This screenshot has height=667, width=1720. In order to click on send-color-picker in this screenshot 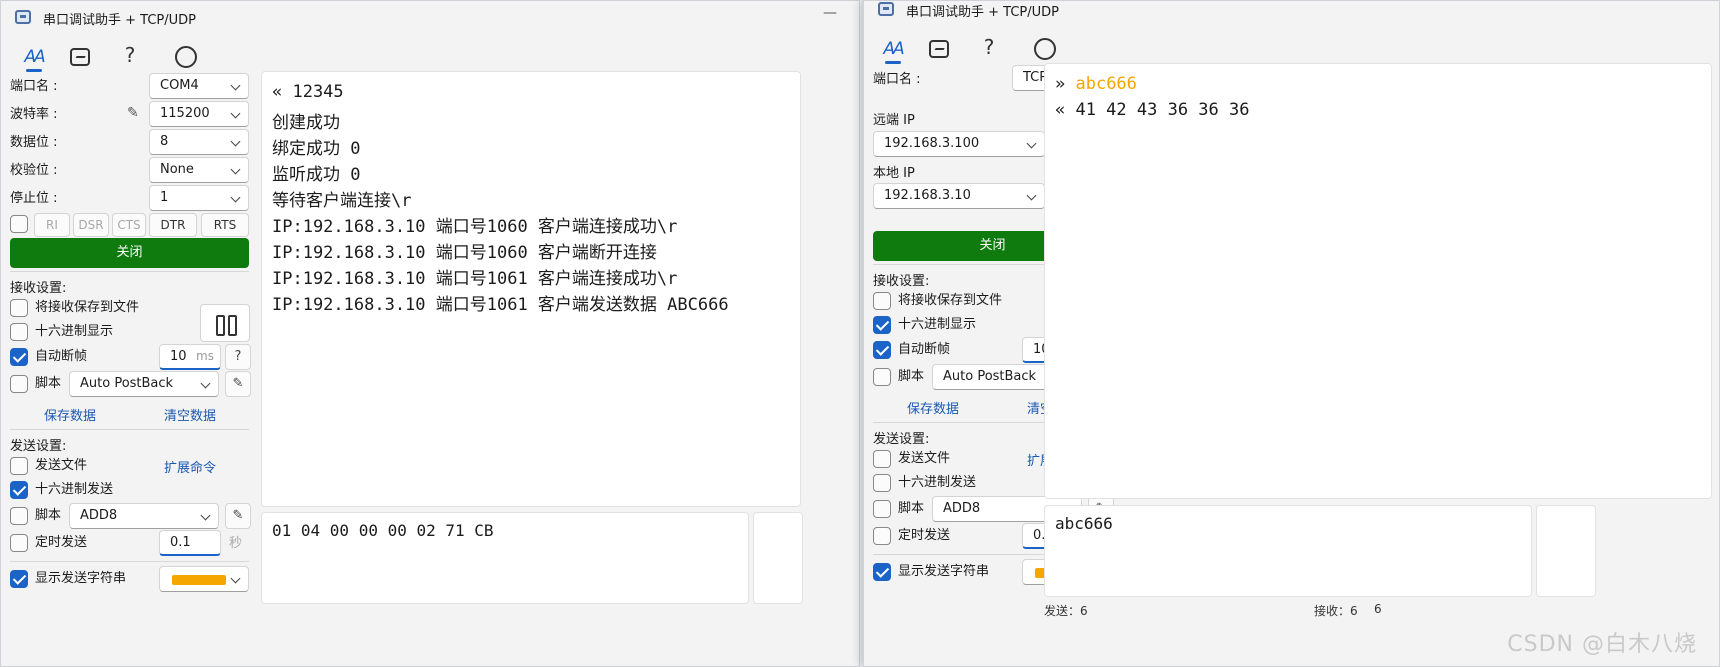, I will do `click(204, 579)`.